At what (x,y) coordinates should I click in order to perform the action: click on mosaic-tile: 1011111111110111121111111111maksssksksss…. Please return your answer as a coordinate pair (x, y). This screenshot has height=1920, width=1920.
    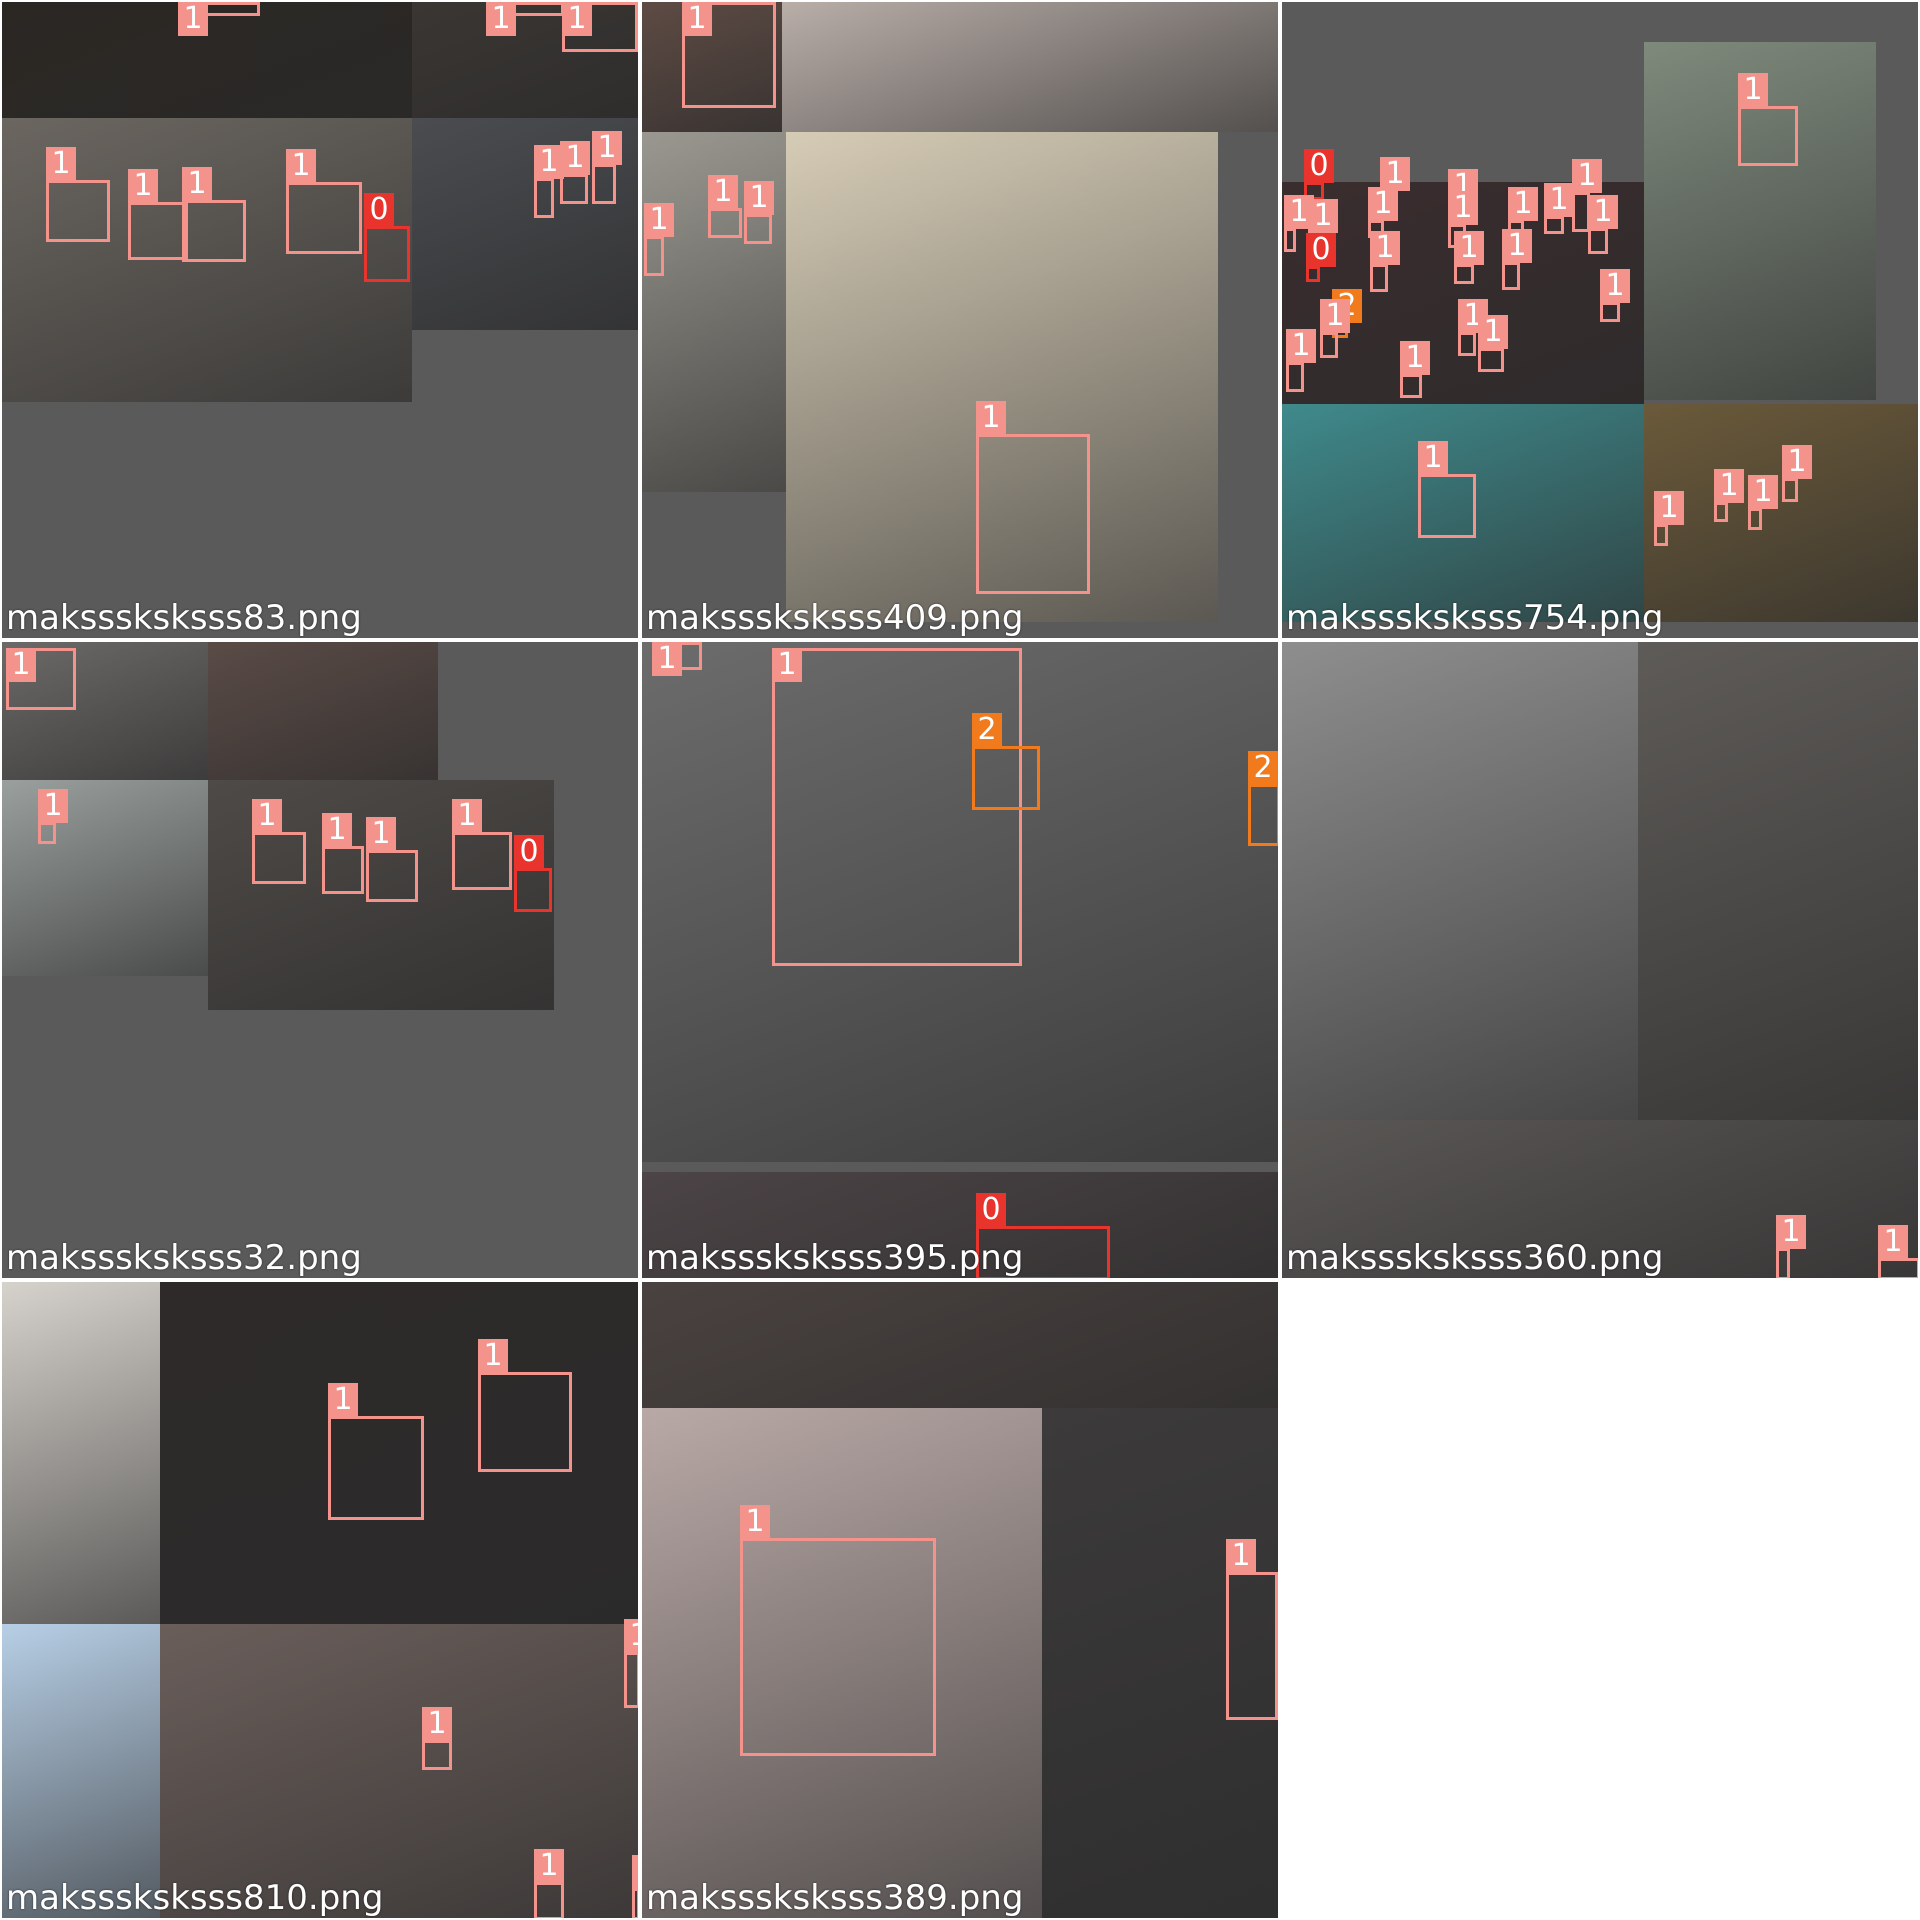
    Looking at the image, I should click on (1600, 320).